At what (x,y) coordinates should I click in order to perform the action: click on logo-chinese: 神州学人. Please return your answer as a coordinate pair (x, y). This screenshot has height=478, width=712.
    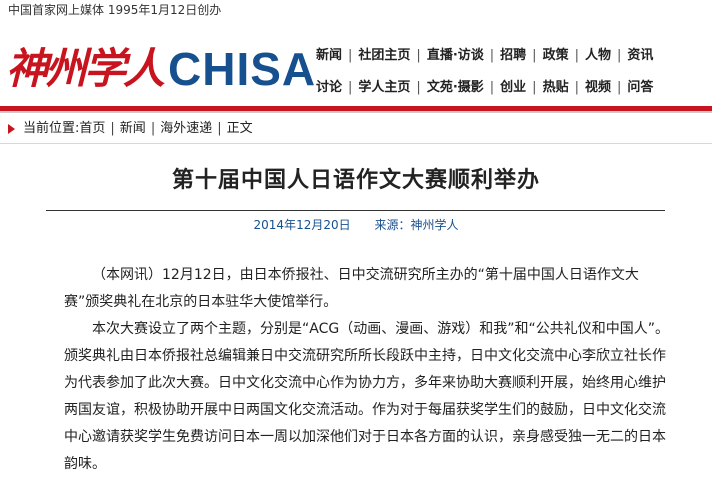
    Looking at the image, I should click on (86, 69).